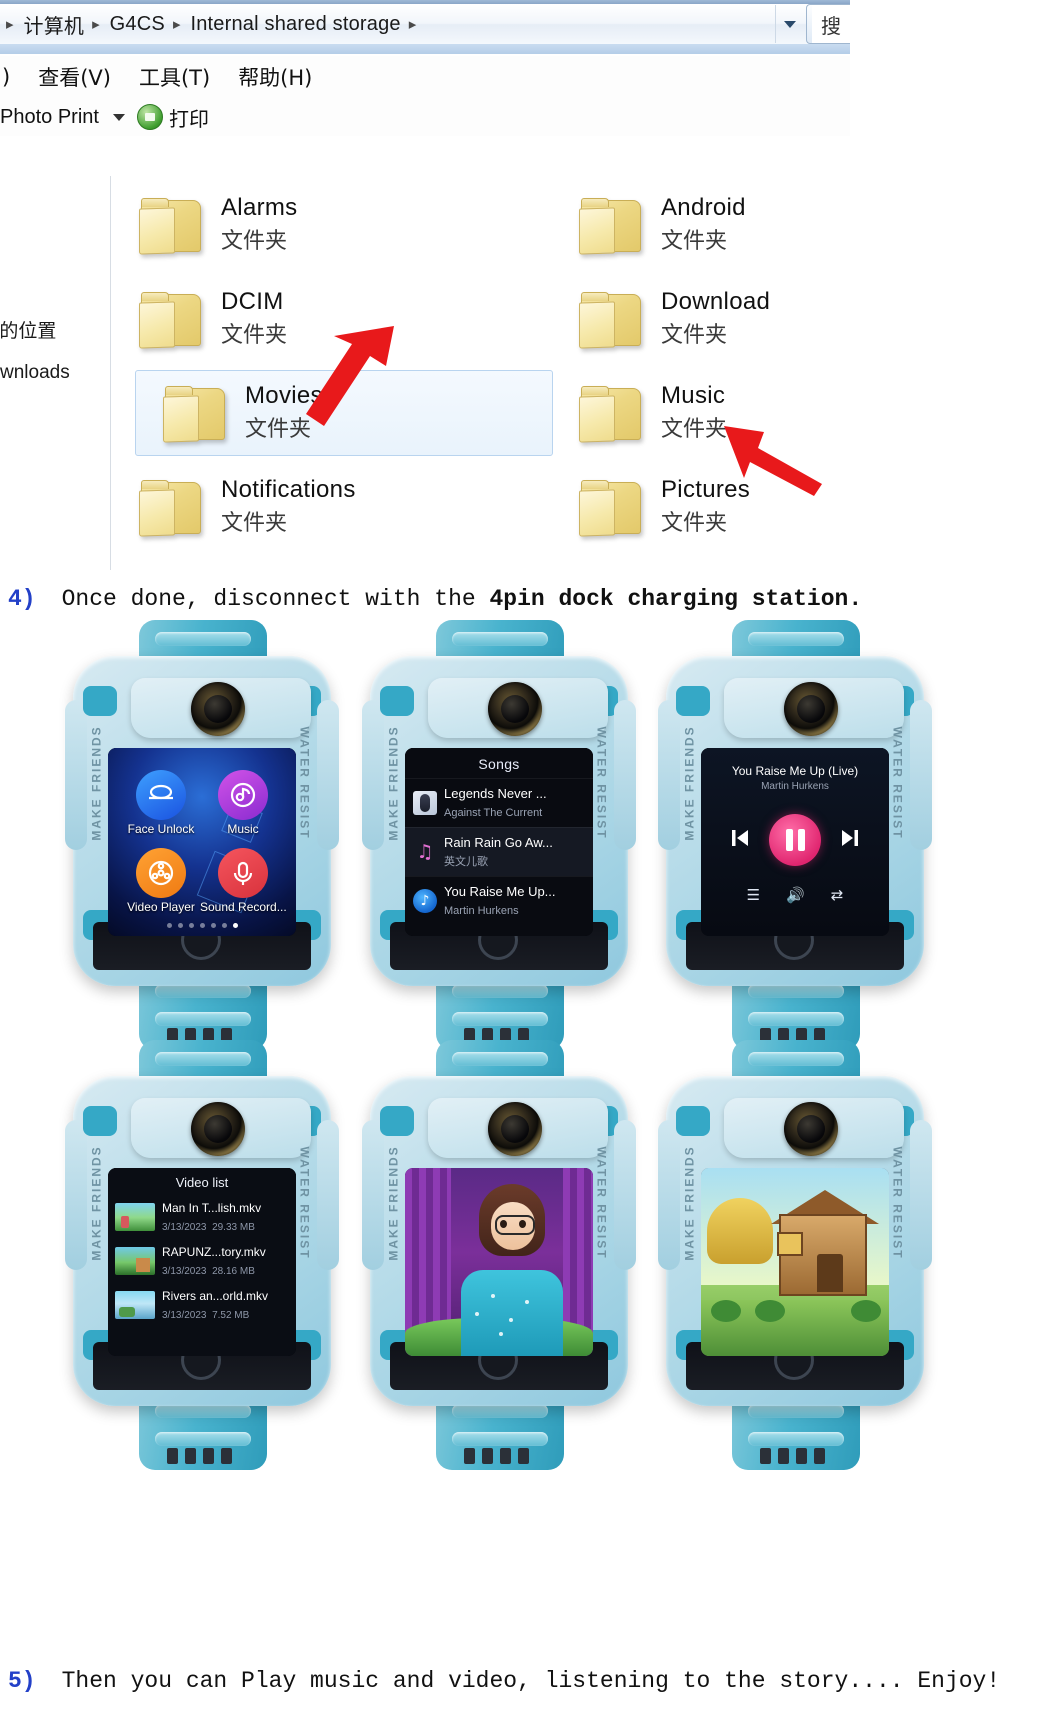 Image resolution: width=1060 pixels, height=1719 pixels. Describe the element at coordinates (789, 24) in the screenshot. I see `address-dropdown-button` at that location.